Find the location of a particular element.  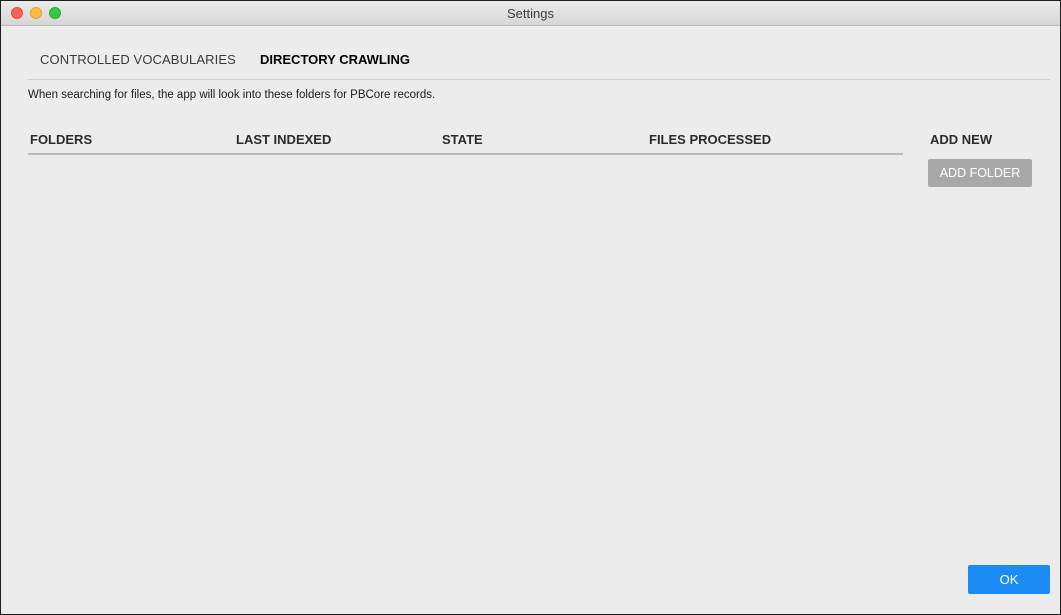

window-title: Settings is located at coordinates (530, 13).